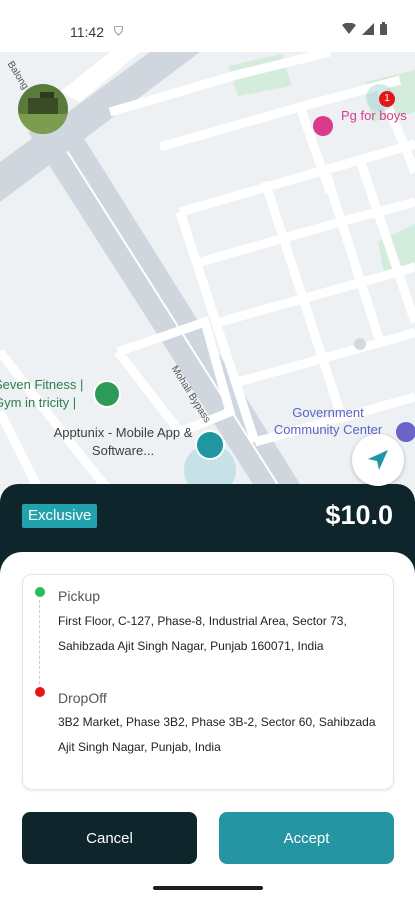 The image size is (415, 900). What do you see at coordinates (87, 32) in the screenshot?
I see `status-time: 11:42` at bounding box center [87, 32].